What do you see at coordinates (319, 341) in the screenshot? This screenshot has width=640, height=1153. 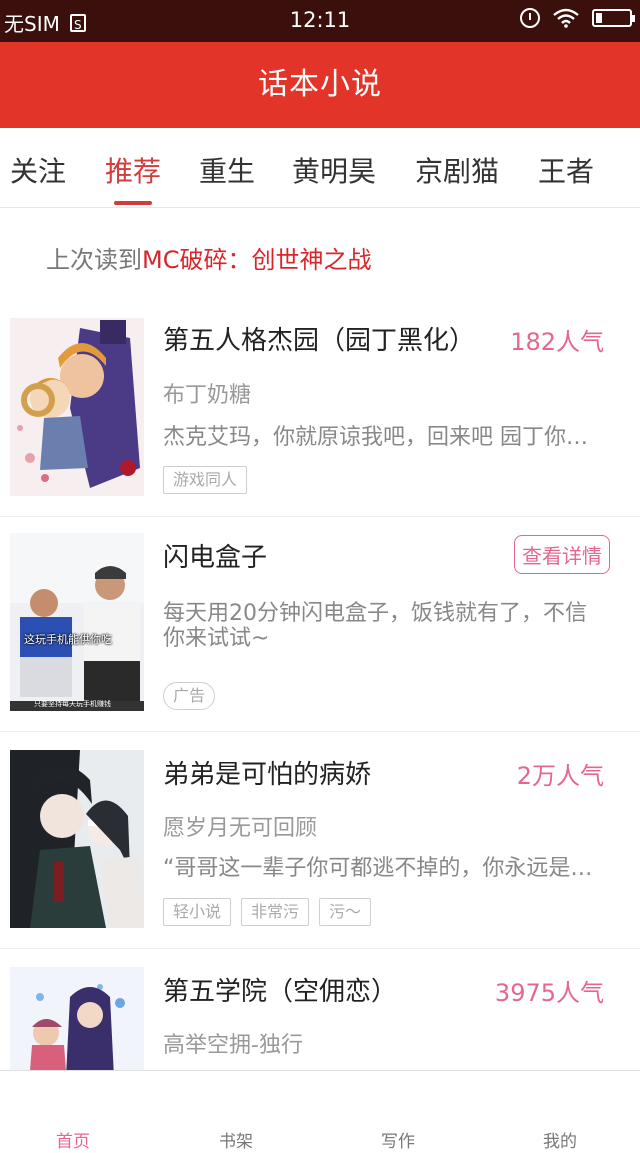 I see `book-title: 第五人格杰园（园丁黑化）` at bounding box center [319, 341].